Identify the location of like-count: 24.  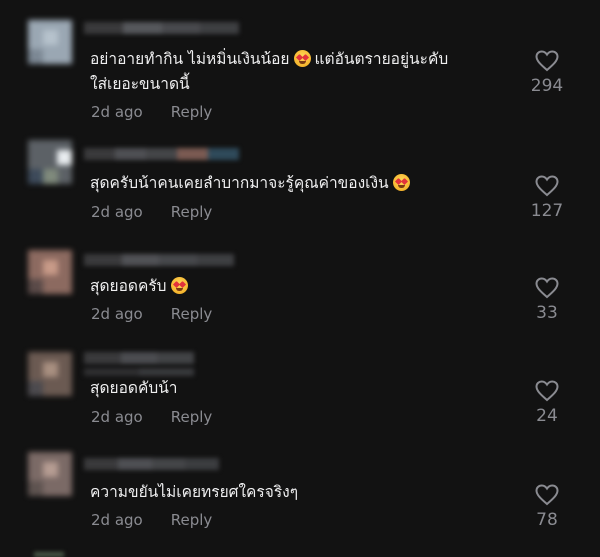
(547, 416).